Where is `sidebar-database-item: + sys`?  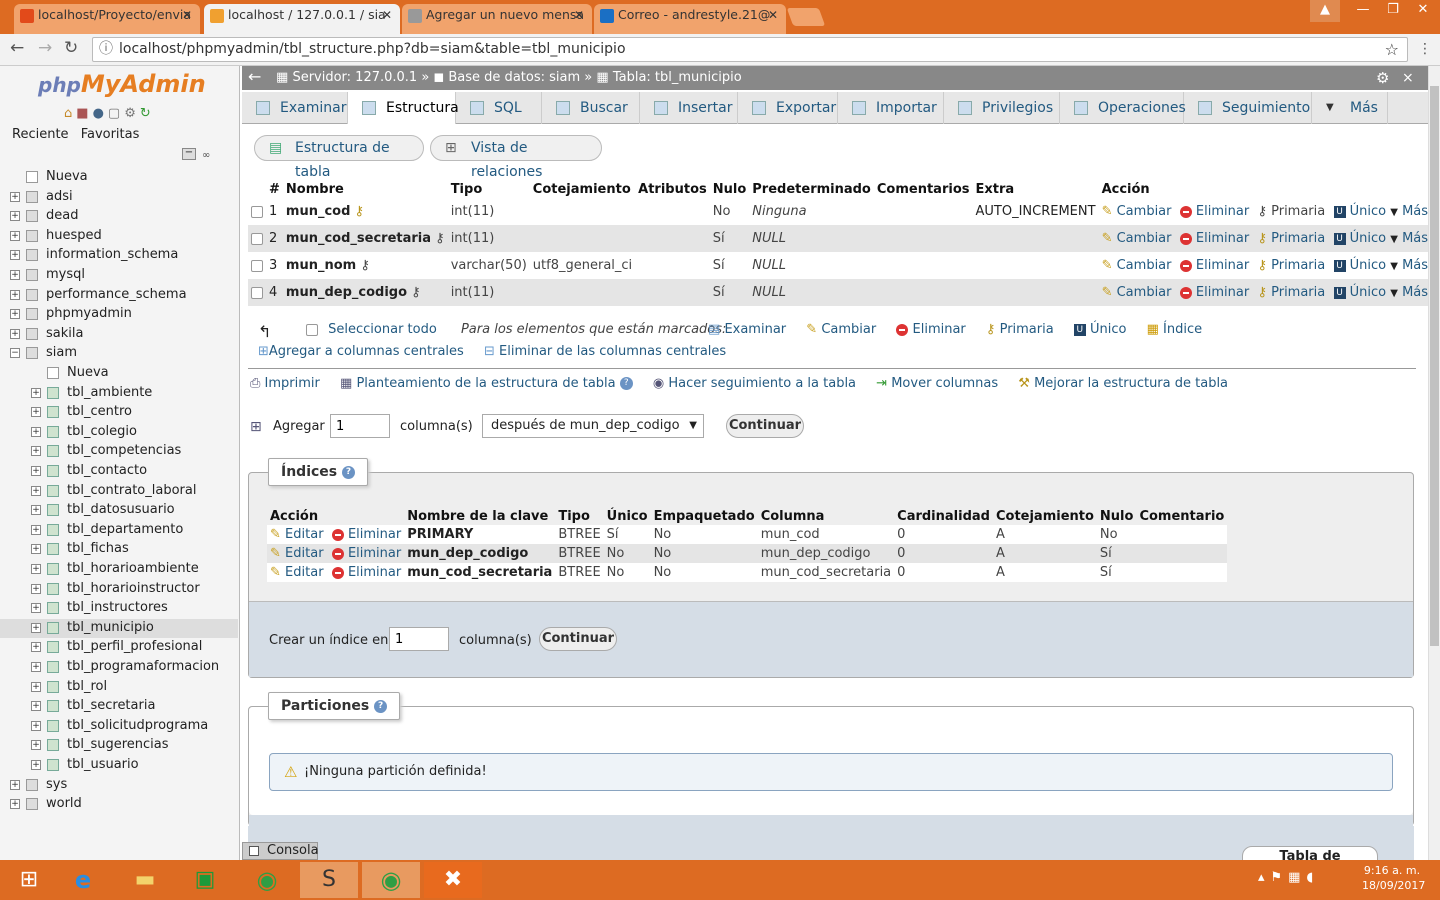
sidebar-database-item: + sys is located at coordinates (119, 785).